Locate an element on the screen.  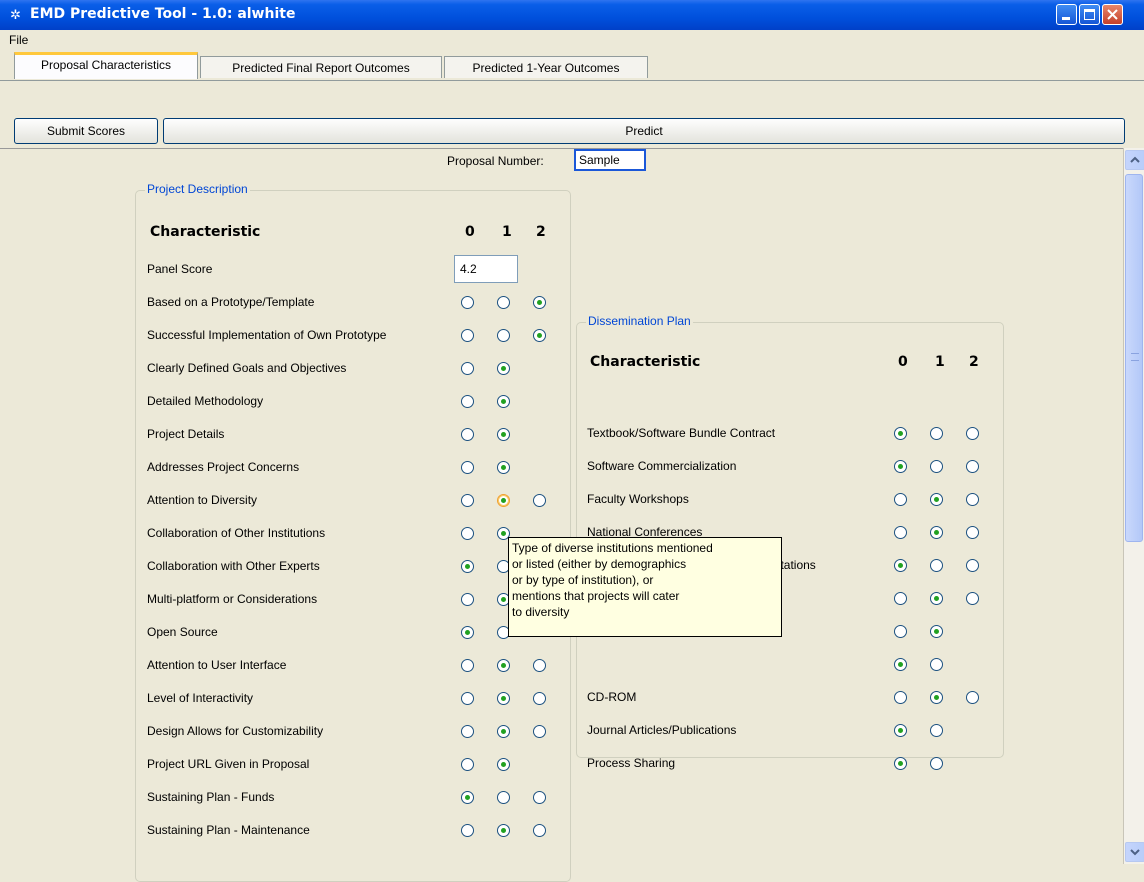
column-0-header: 0 is located at coordinates (470, 232).